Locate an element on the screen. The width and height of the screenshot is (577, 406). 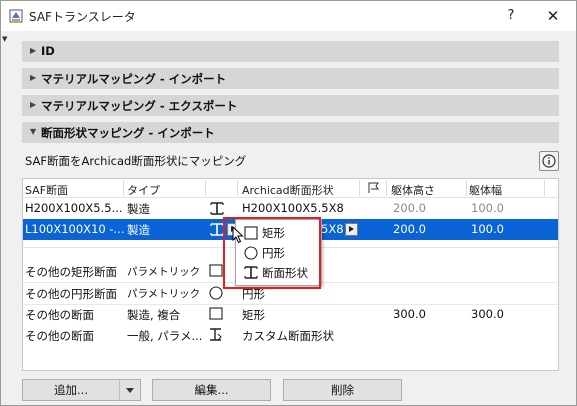
info-icon is located at coordinates (549, 161).